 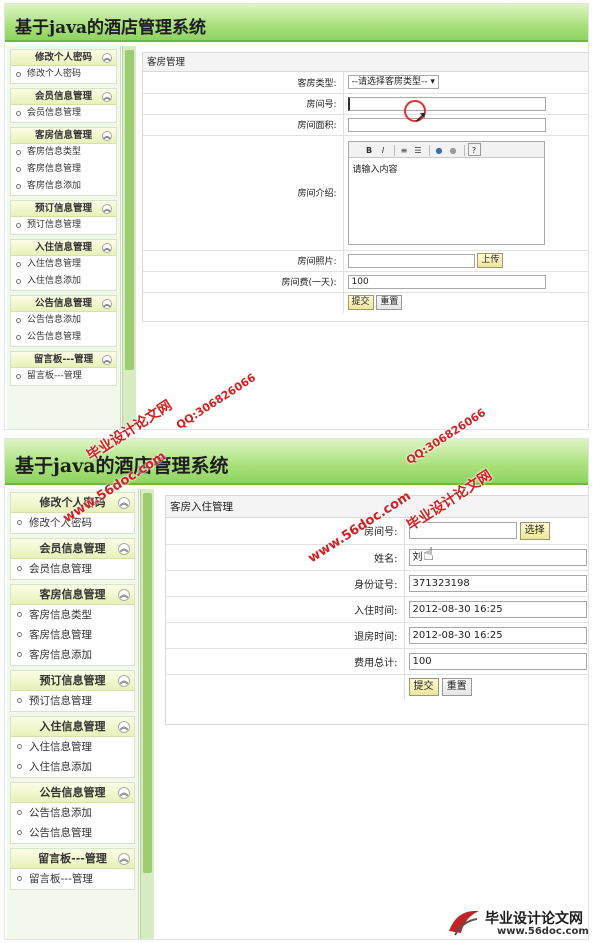 What do you see at coordinates (497, 557) in the screenshot?
I see `guest-name-input: 刘` at bounding box center [497, 557].